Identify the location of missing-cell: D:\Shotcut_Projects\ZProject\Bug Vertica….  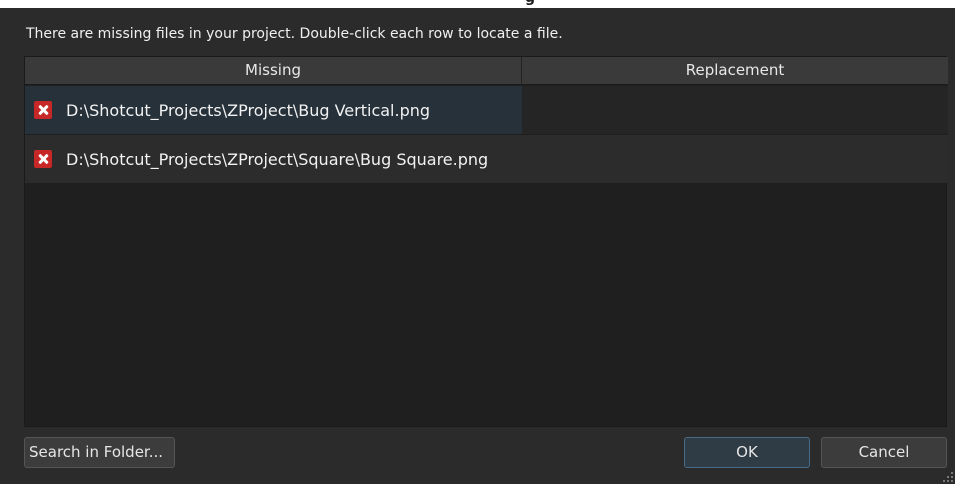
(273, 110).